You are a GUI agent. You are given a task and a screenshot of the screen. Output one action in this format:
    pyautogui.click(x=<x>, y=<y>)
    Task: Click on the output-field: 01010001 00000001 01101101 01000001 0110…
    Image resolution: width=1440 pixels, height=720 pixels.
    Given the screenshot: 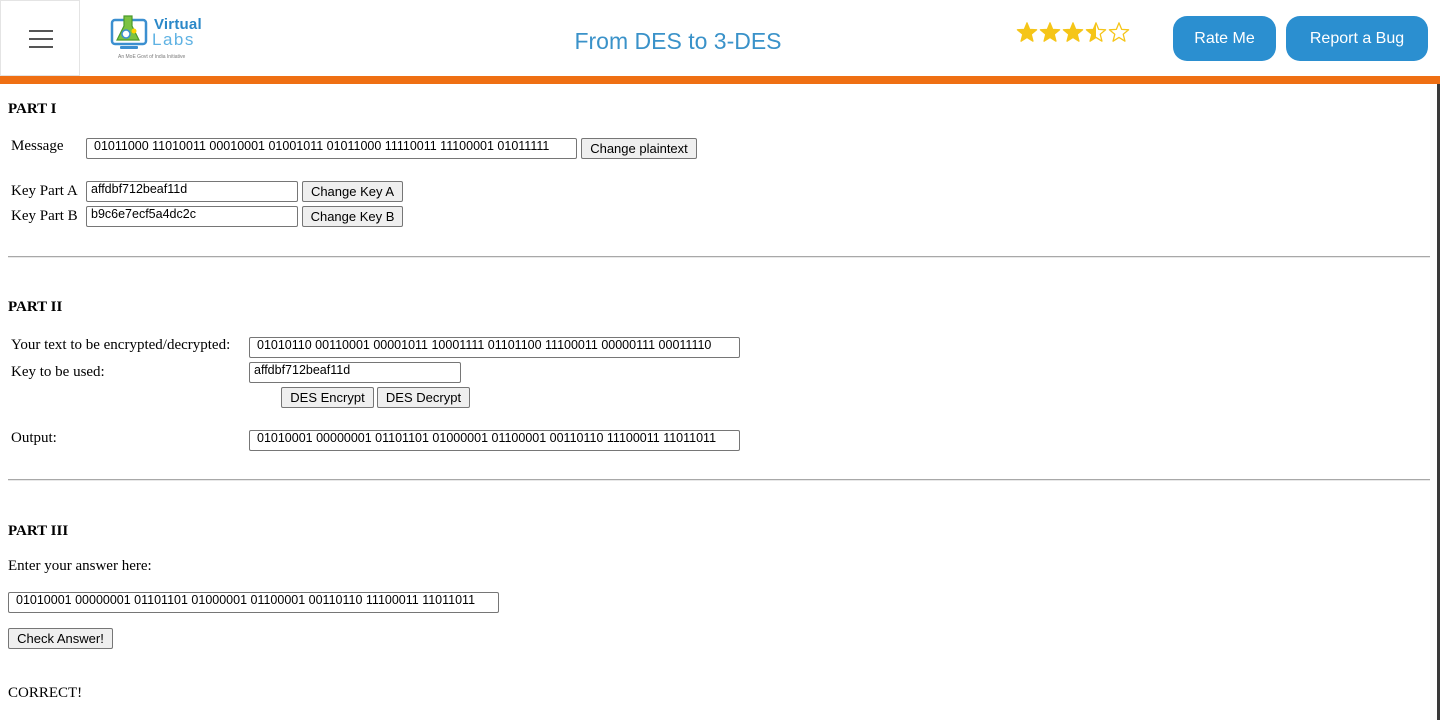 What is the action you would take?
    pyautogui.click(x=494, y=440)
    